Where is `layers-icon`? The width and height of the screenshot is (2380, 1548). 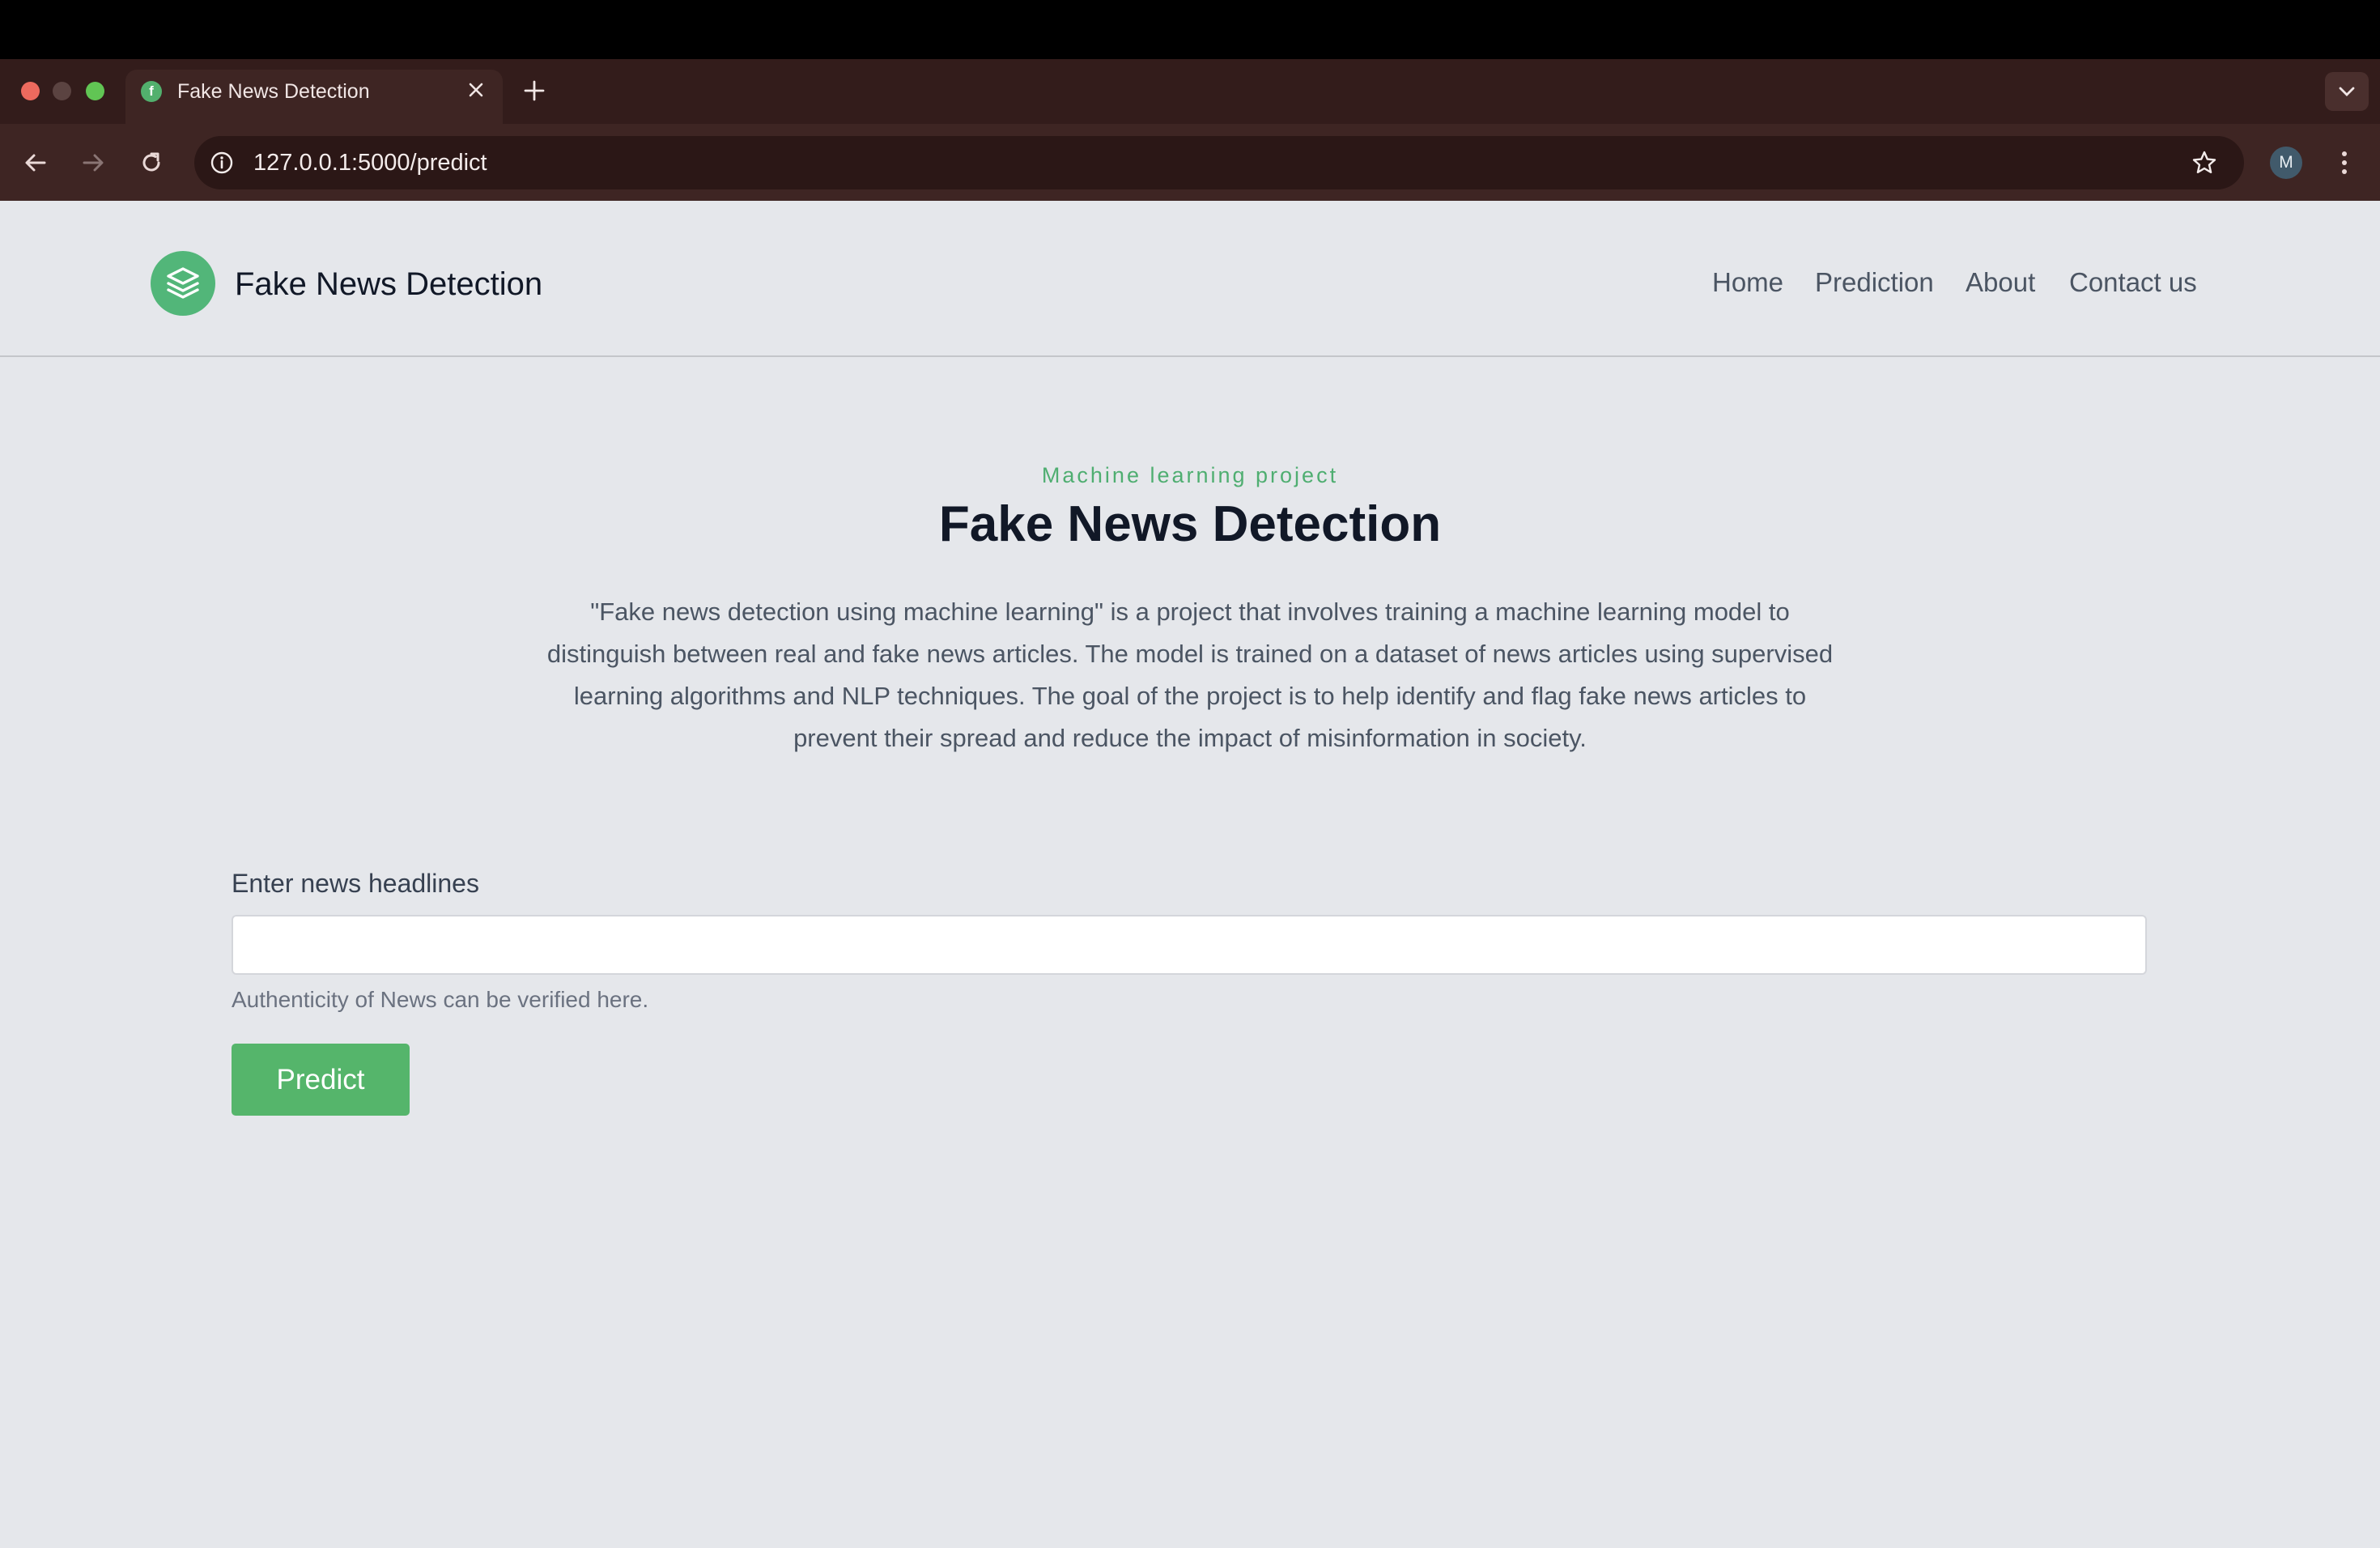
layers-icon is located at coordinates (183, 283).